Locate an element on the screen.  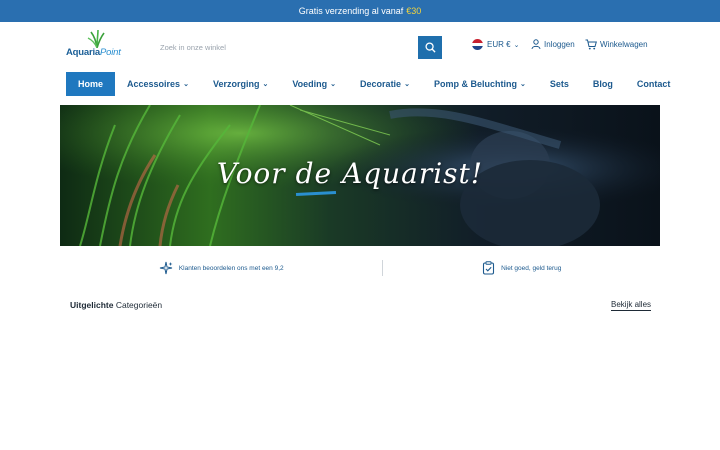
nav-label: Voeding is located at coordinates (310, 84).